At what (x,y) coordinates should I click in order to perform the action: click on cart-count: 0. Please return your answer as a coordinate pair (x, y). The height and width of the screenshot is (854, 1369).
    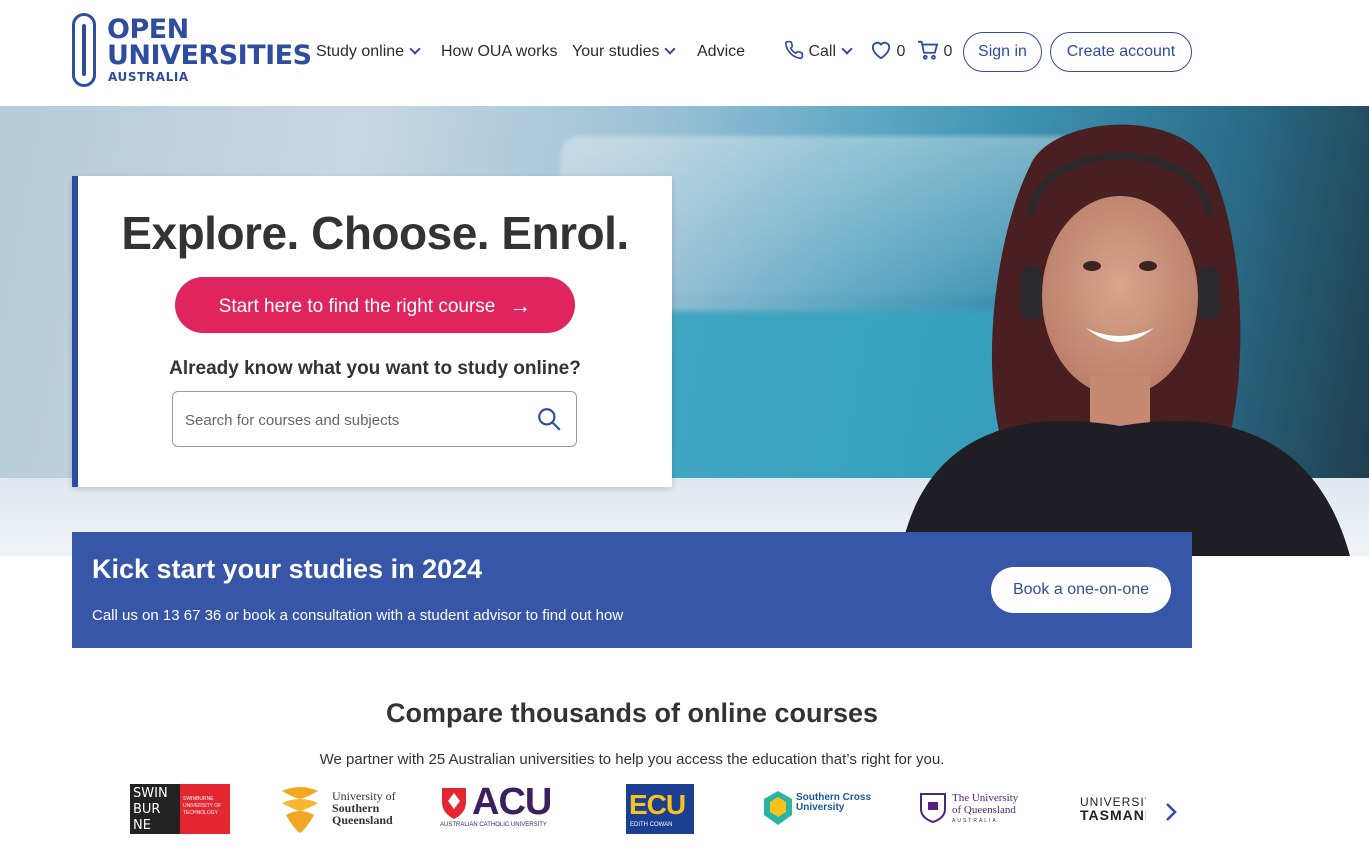
    Looking at the image, I should click on (948, 51).